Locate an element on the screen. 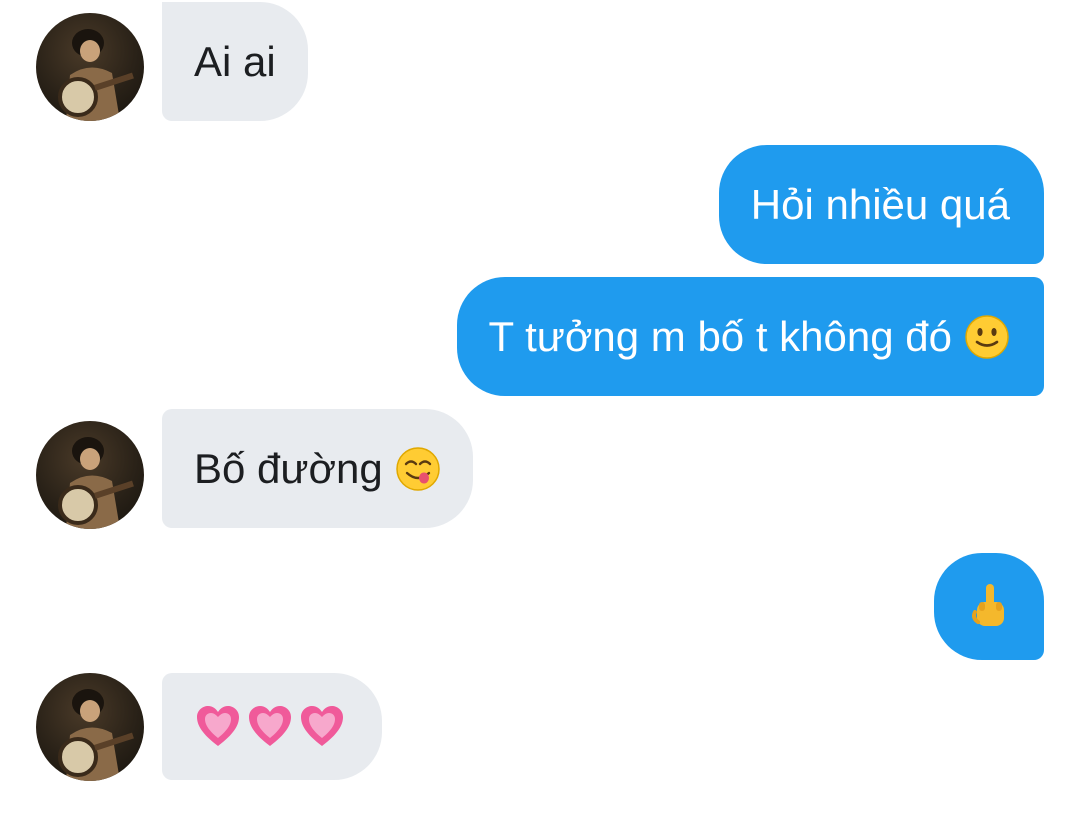  message-bubble-incoming: 💗💗💗 is located at coordinates (272, 726).